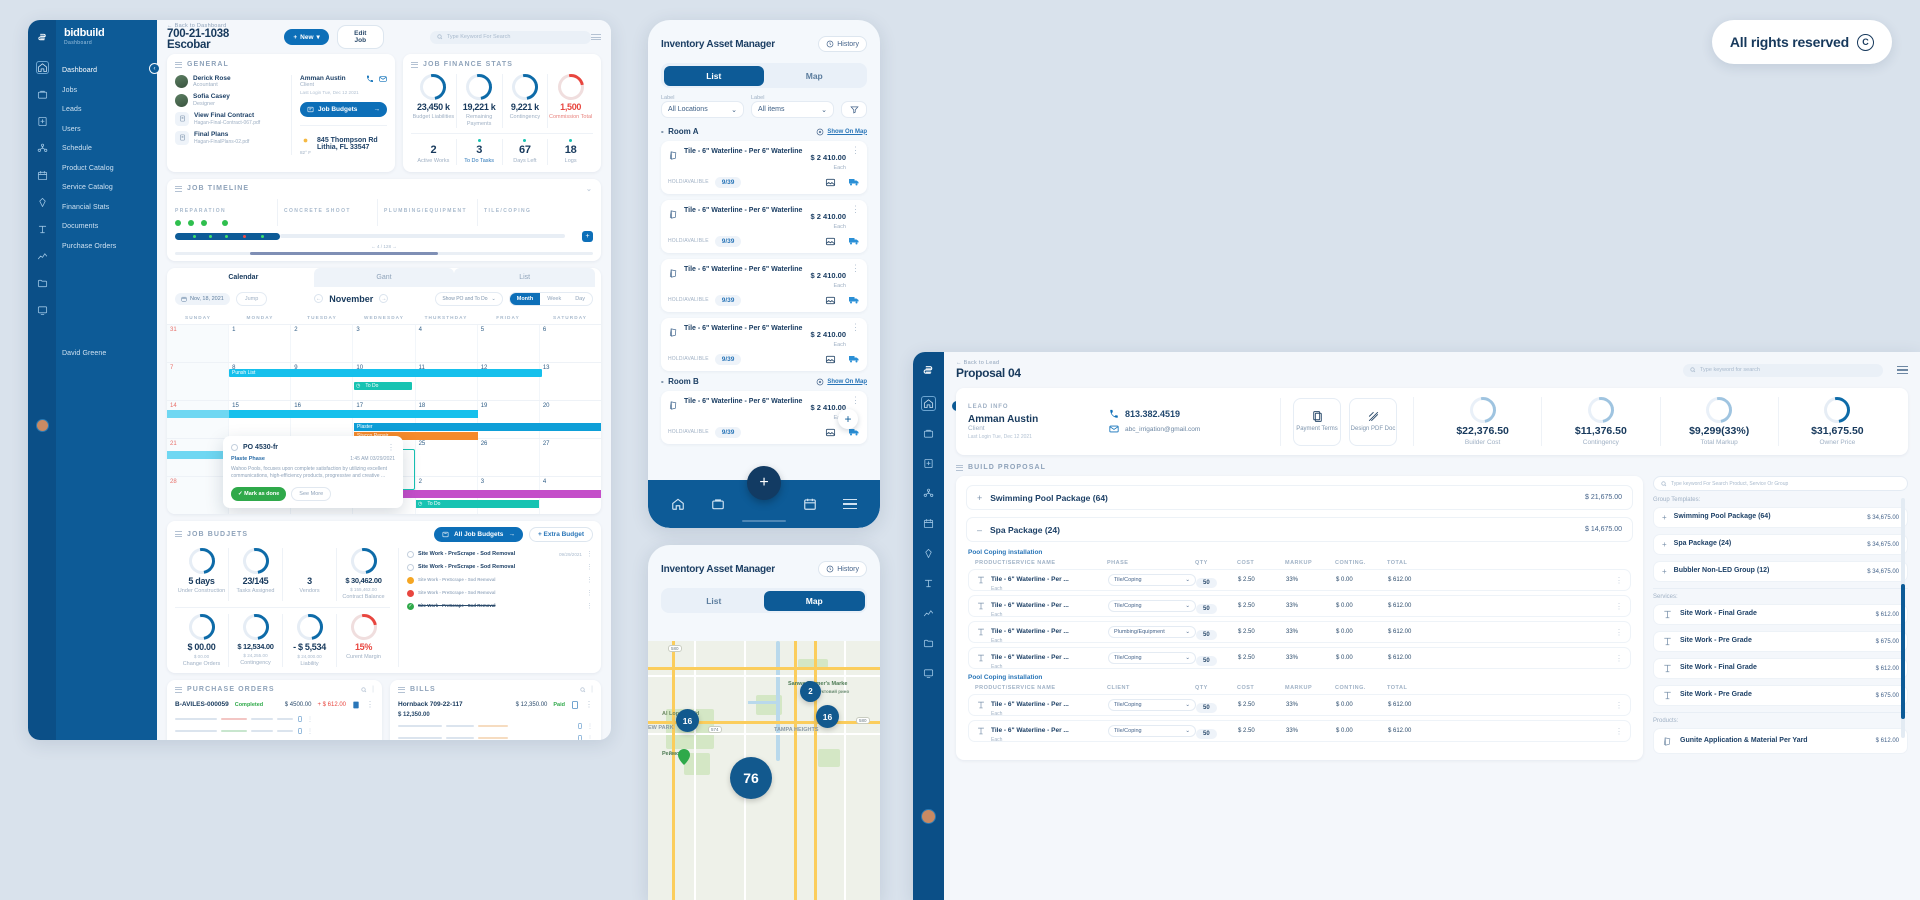 Image resolution: width=1920 pixels, height=900 pixels. What do you see at coordinates (384, 299) in the screenshot?
I see `calendar-next-month: →` at bounding box center [384, 299].